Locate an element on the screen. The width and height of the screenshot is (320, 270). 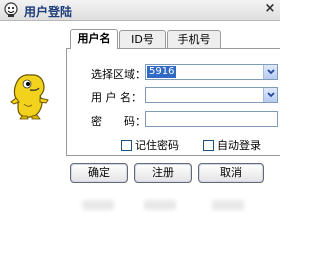
tab-username: 用户名 is located at coordinates (94, 39).